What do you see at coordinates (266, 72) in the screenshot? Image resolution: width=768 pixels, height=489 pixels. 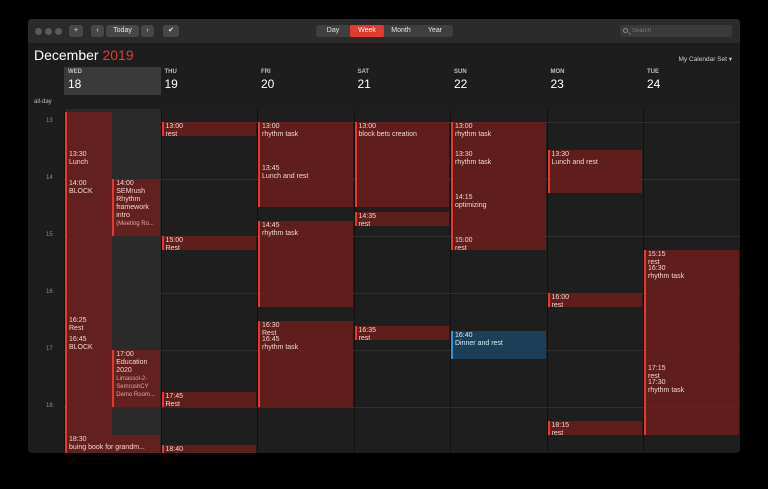 I see `day-name: FRI` at bounding box center [266, 72].